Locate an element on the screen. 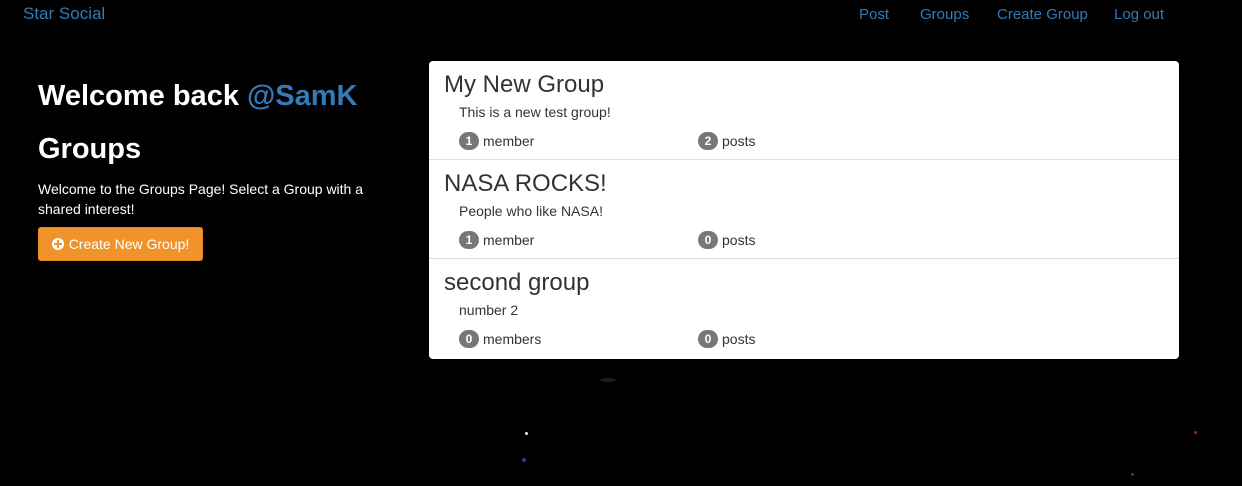 Image resolution: width=1242 pixels, height=486 pixels. welcome-text: Welcome back is located at coordinates (143, 96).